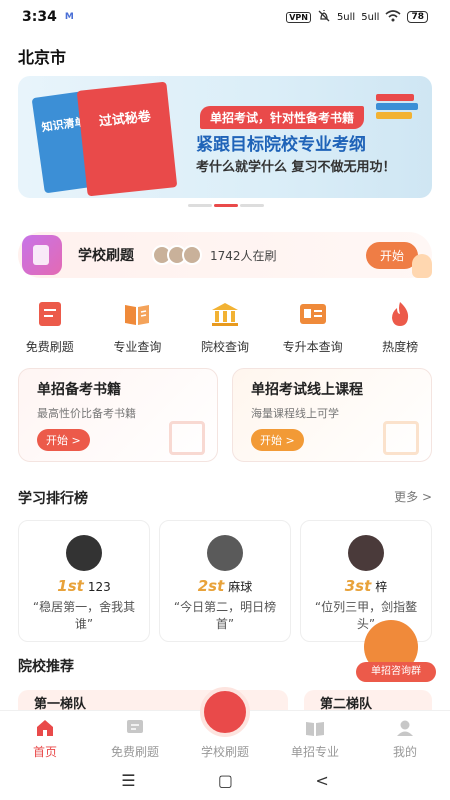 This screenshot has height=800, width=450. Describe the element at coordinates (381, 587) in the screenshot. I see `rank-name: 梓` at that location.